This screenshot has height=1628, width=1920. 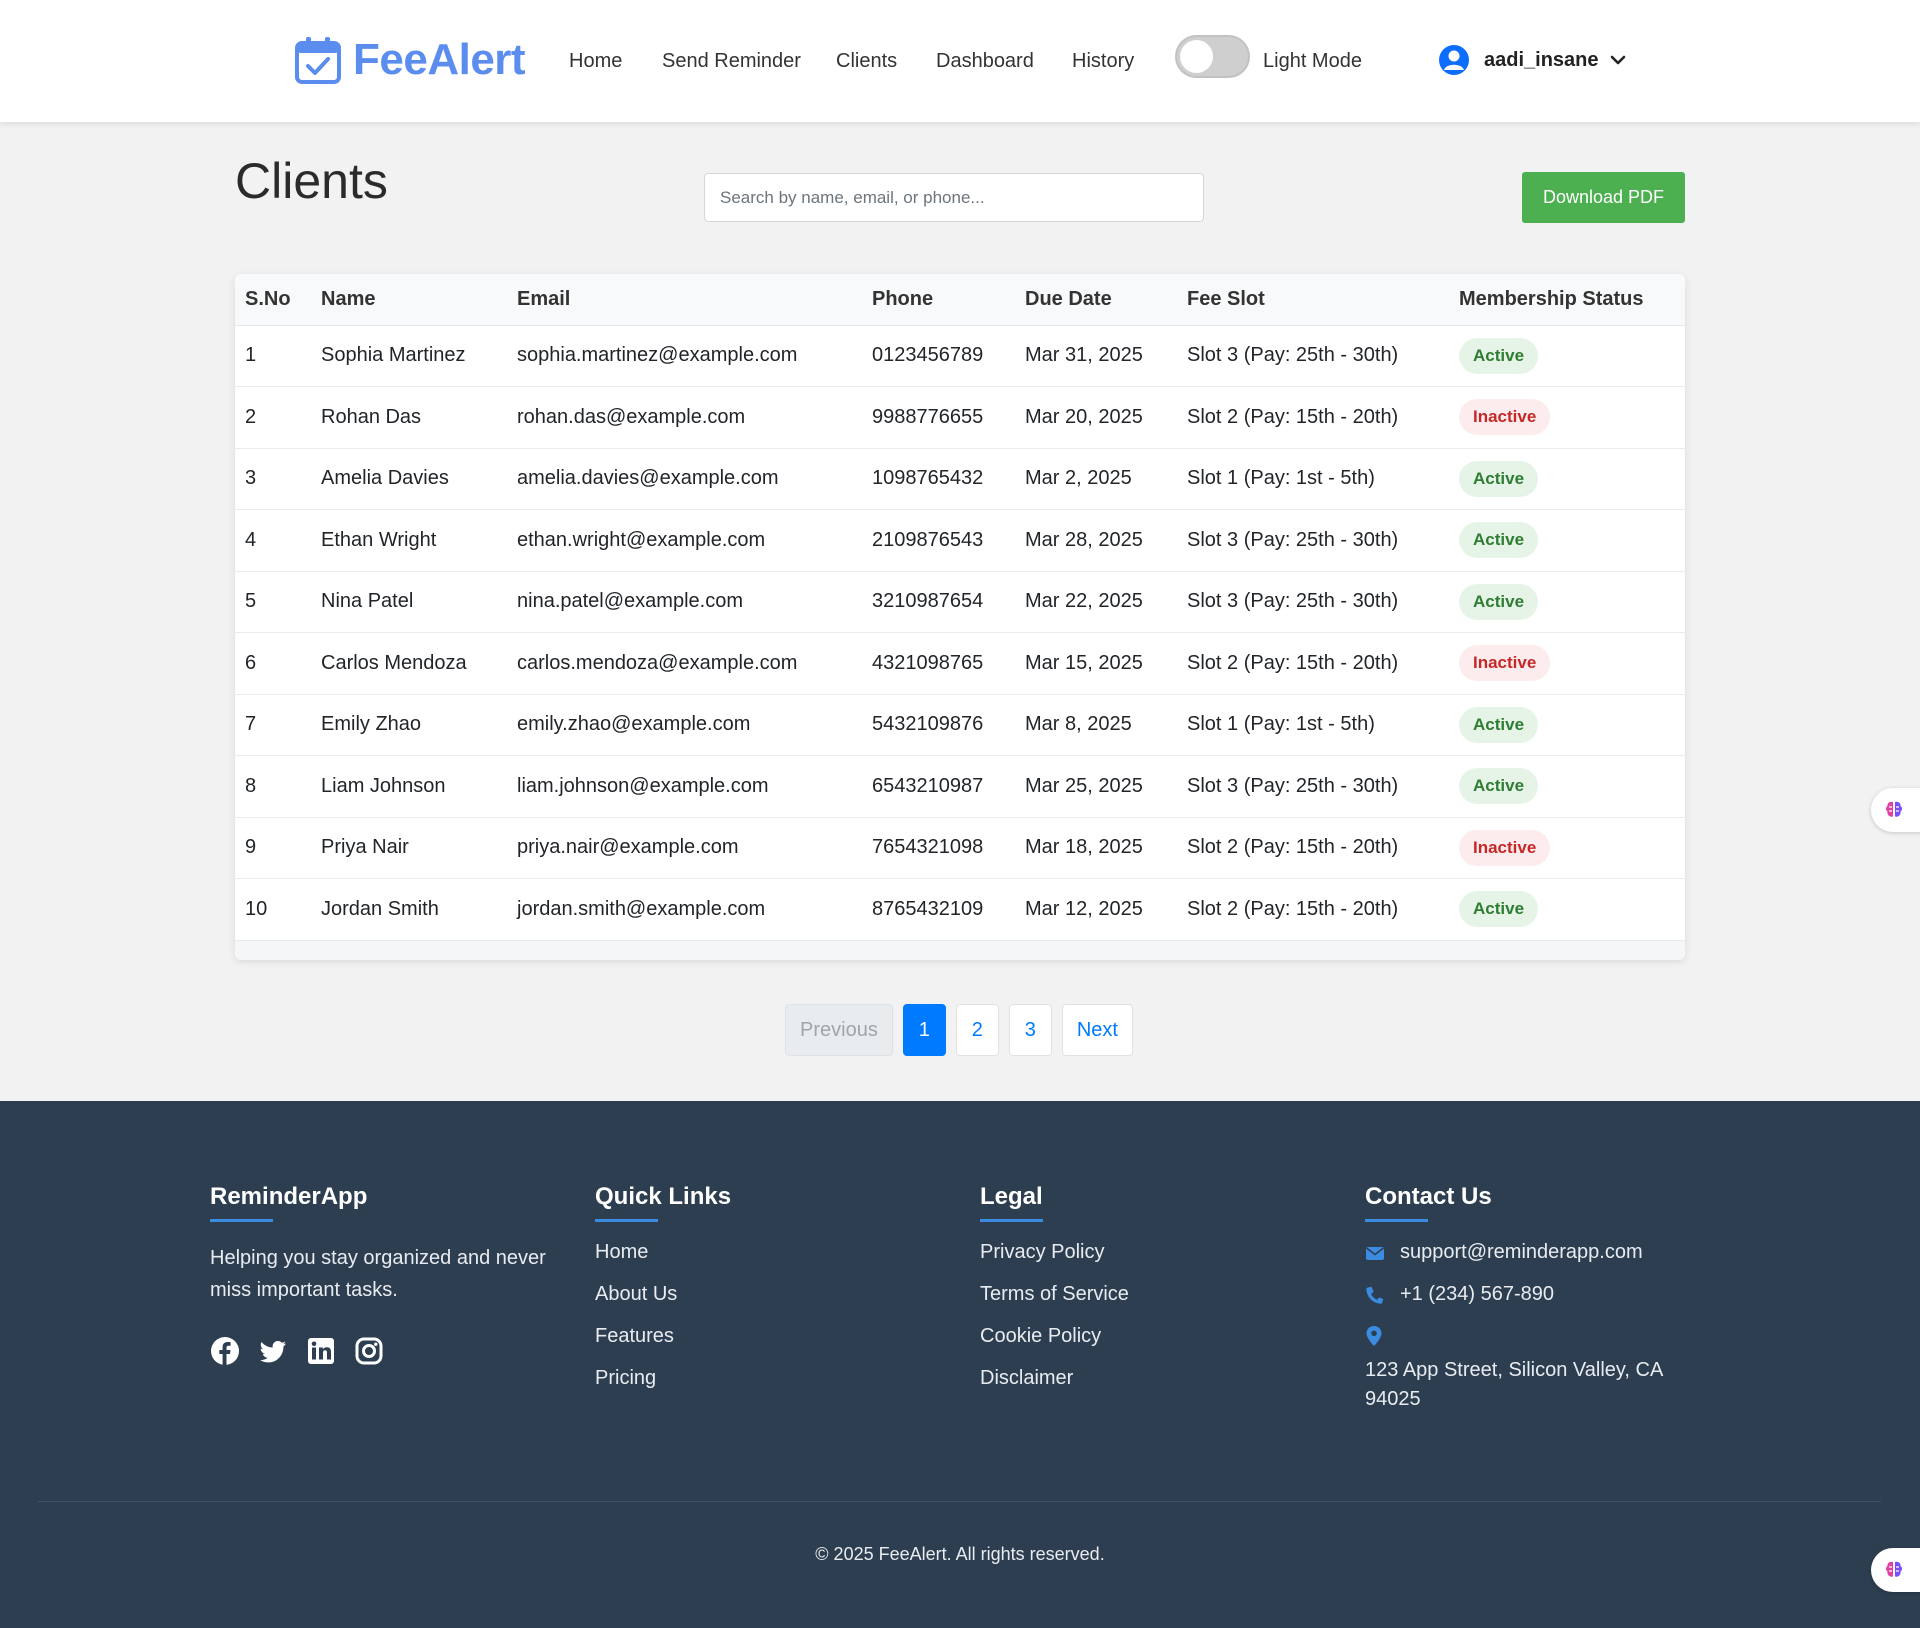 I want to click on page-title: Clients, so click(x=311, y=181).